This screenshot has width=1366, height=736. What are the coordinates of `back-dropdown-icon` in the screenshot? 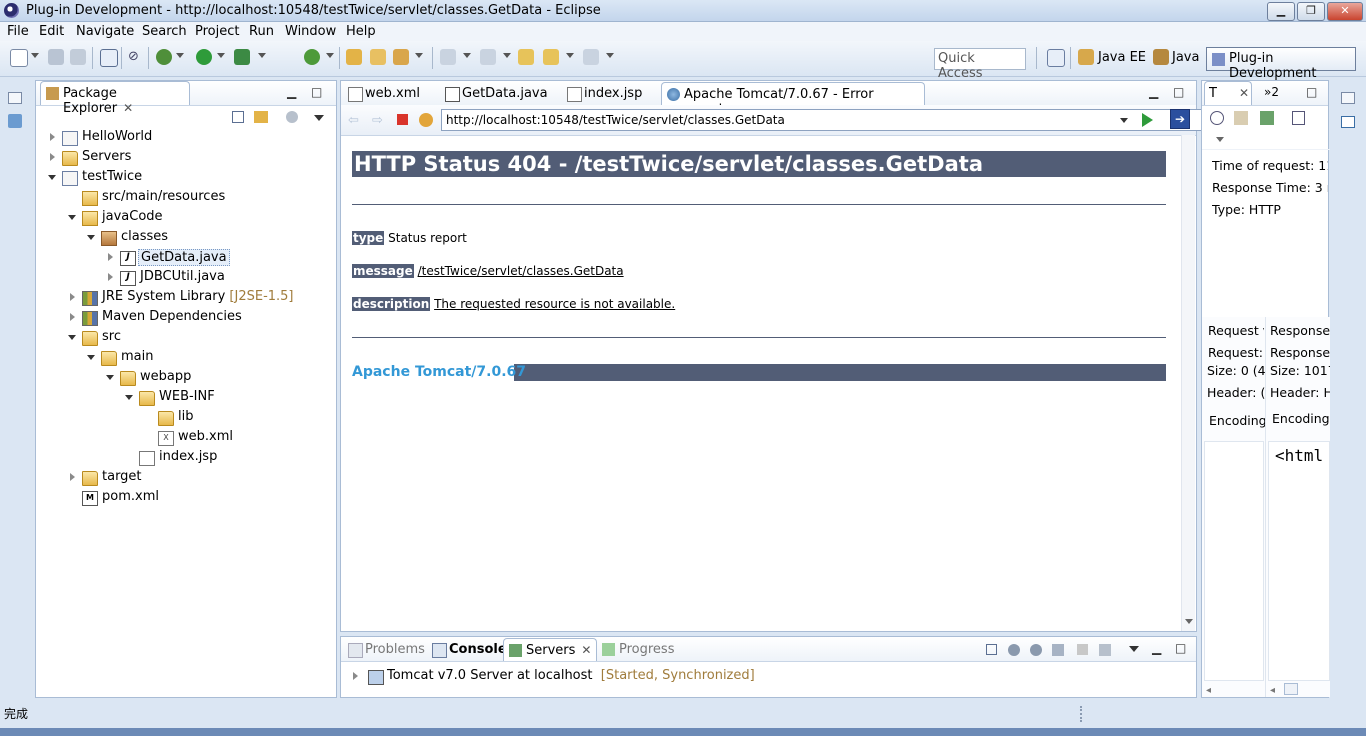 It's located at (570, 55).